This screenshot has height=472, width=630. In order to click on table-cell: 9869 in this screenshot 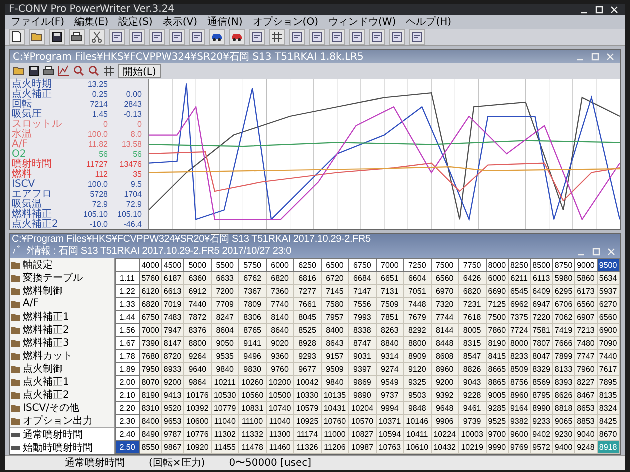, I will do `click(362, 382)`.